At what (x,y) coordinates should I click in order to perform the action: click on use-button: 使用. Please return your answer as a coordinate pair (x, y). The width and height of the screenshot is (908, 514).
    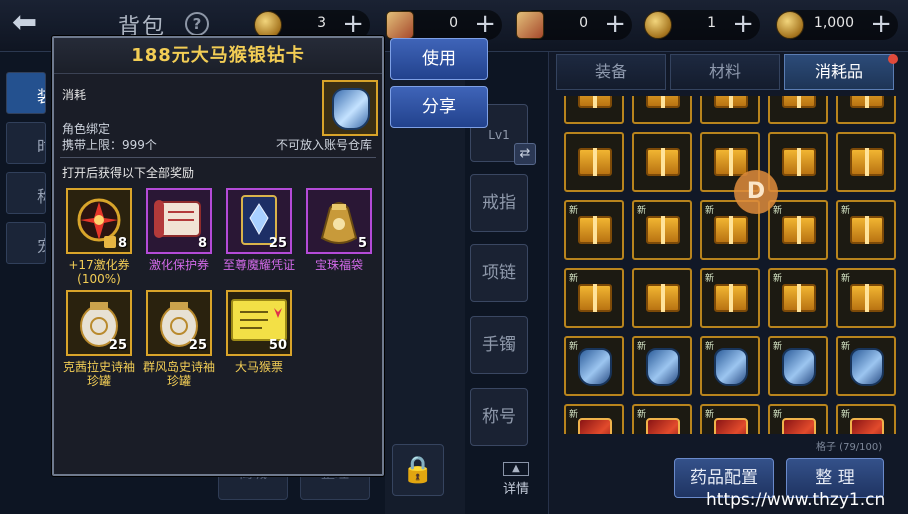
    Looking at the image, I should click on (439, 59).